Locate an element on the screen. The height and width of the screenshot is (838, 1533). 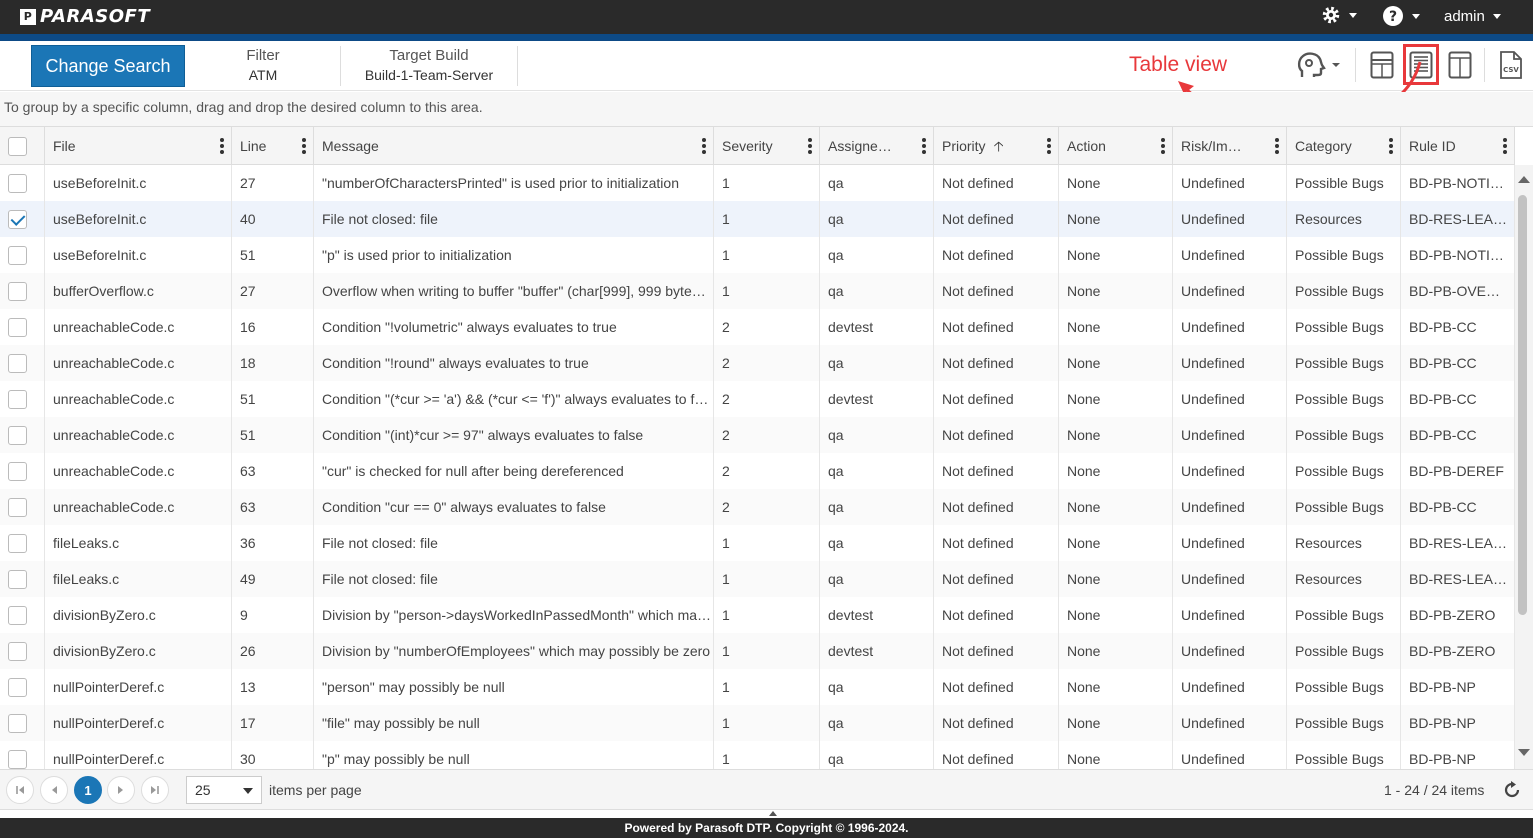
cell-file: useBeforeInit.c is located at coordinates (138, 183).